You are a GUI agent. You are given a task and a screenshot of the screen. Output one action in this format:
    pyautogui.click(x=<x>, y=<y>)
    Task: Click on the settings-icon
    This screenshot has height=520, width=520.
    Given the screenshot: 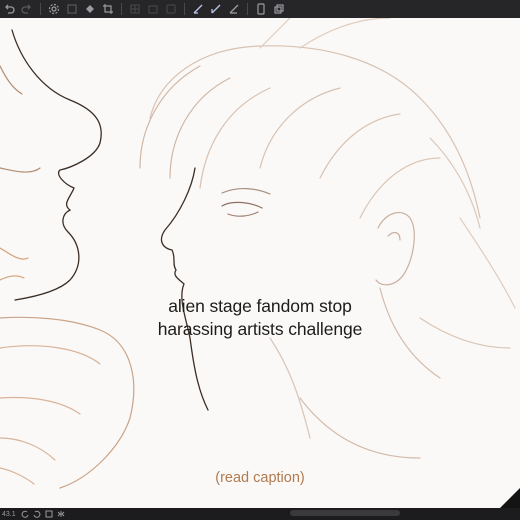 What is the action you would take?
    pyautogui.click(x=54, y=9)
    